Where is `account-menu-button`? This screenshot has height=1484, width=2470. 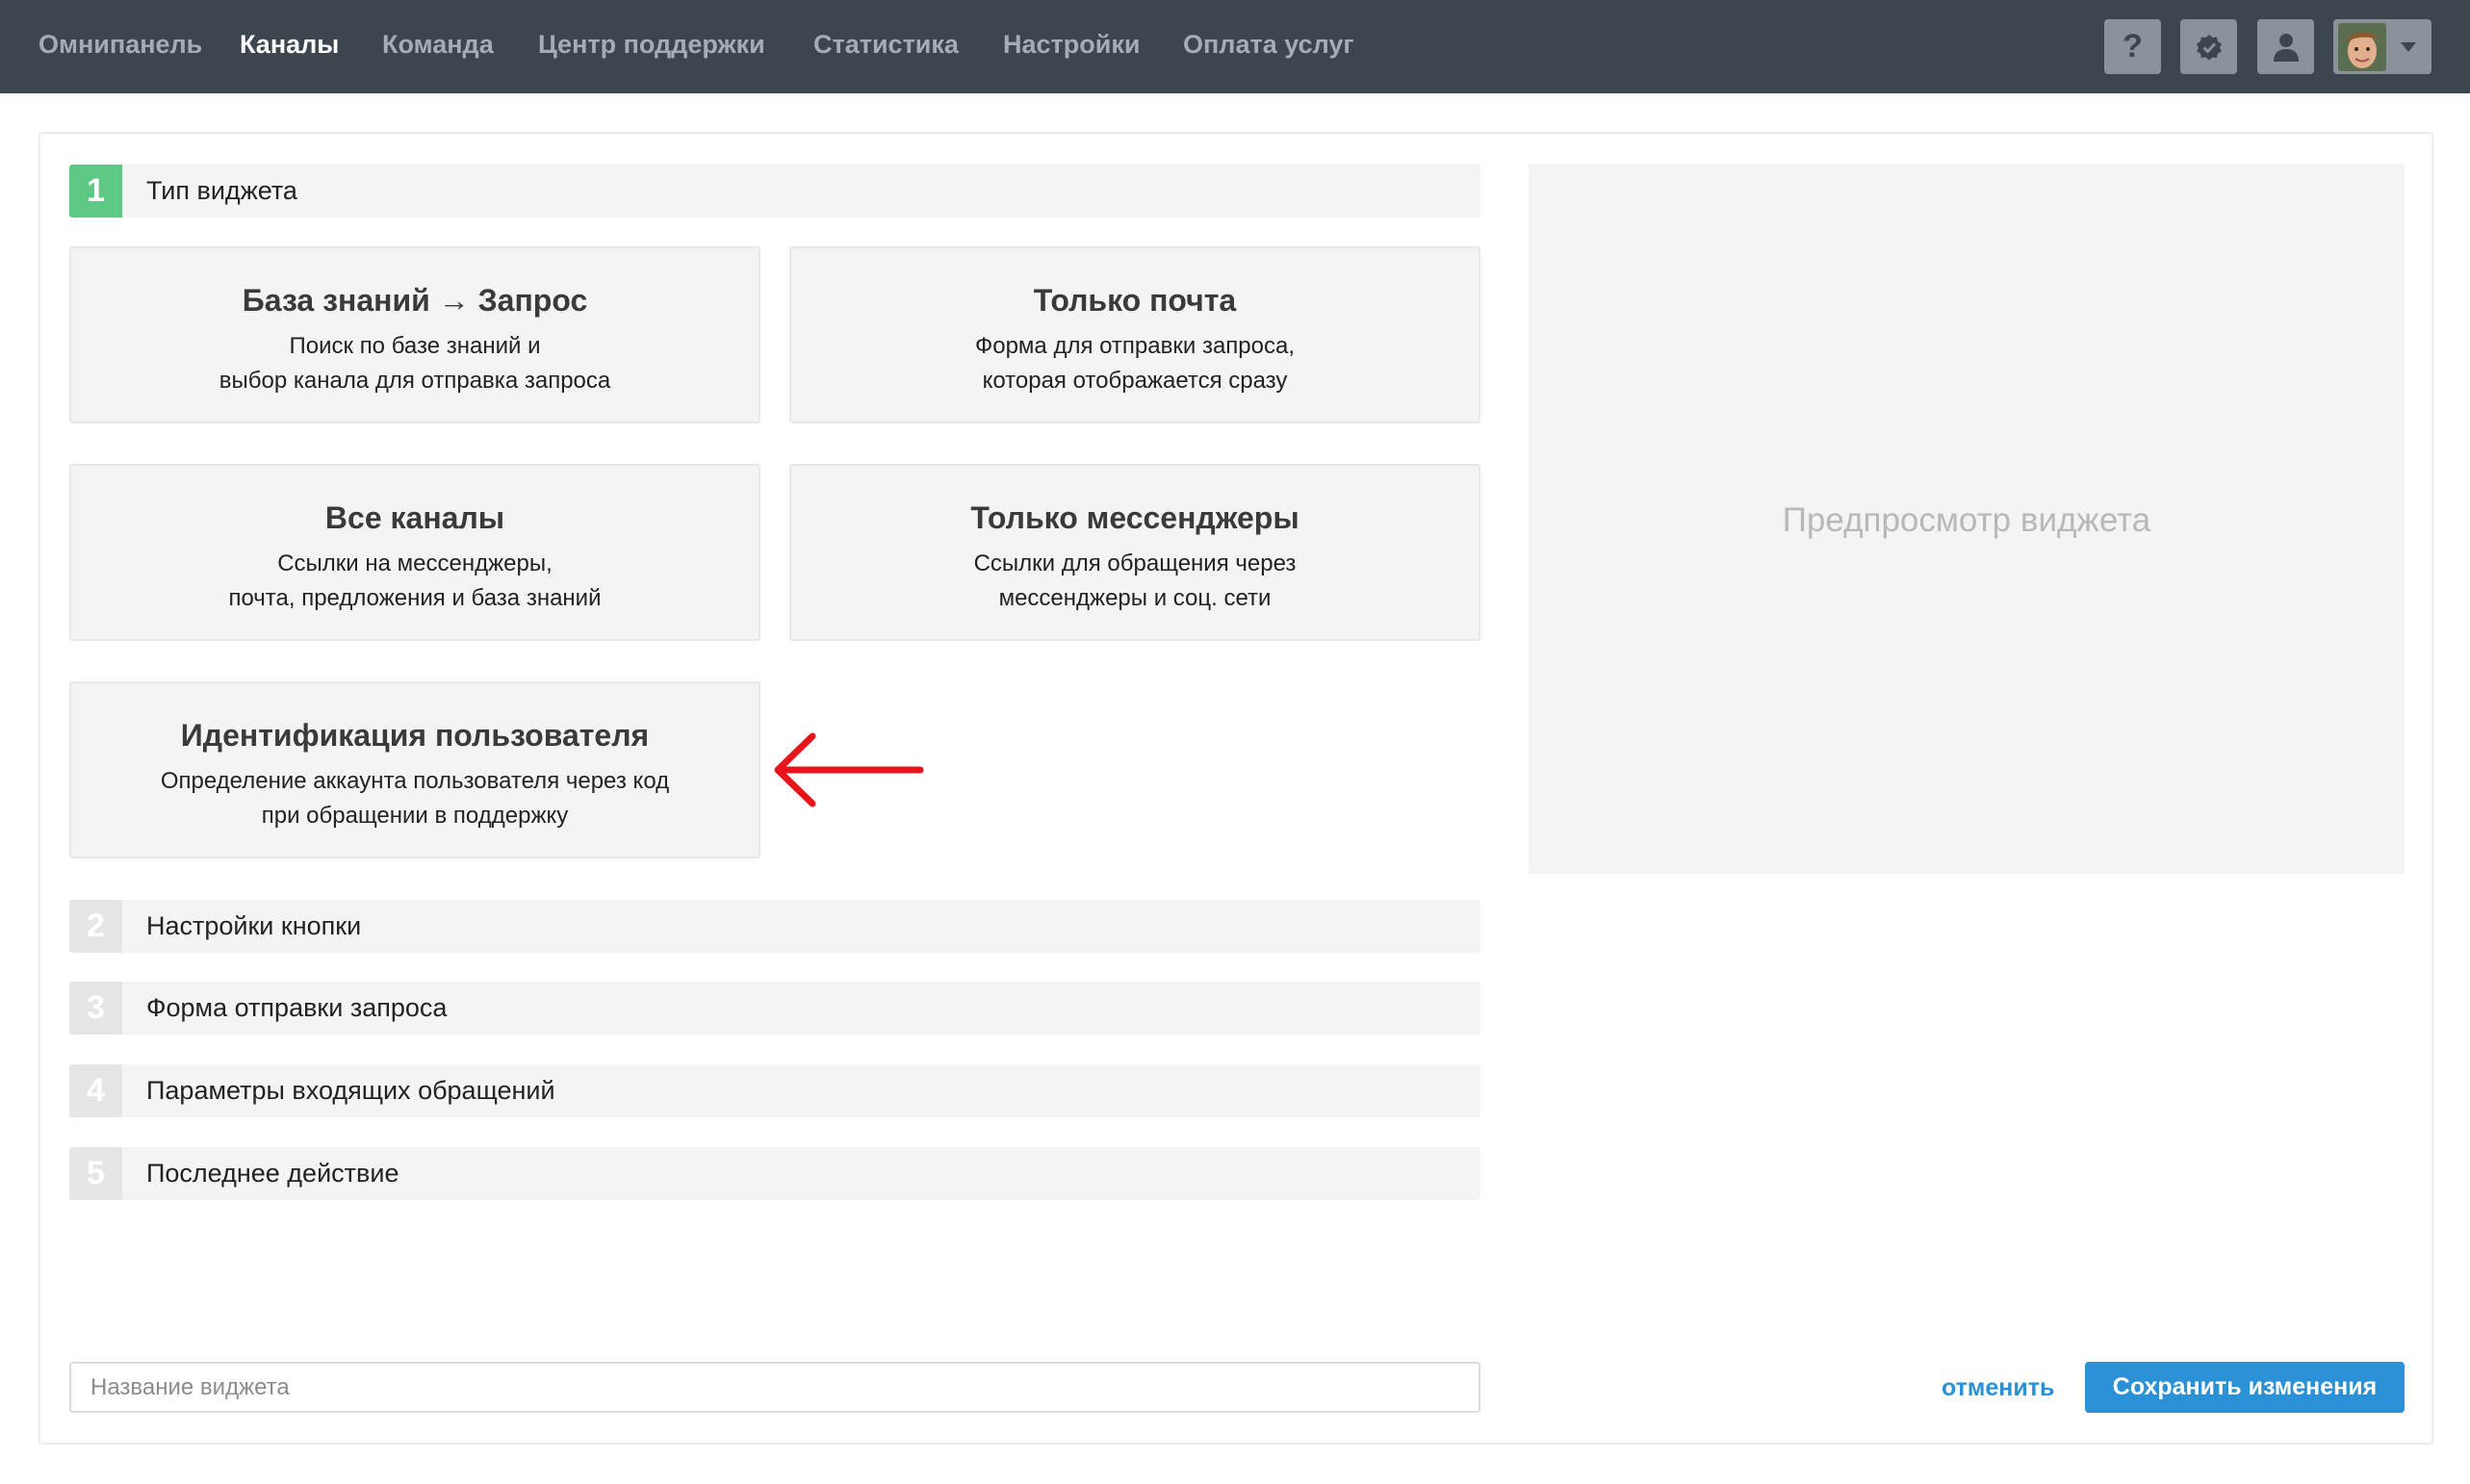
account-menu-button is located at coordinates (2382, 47).